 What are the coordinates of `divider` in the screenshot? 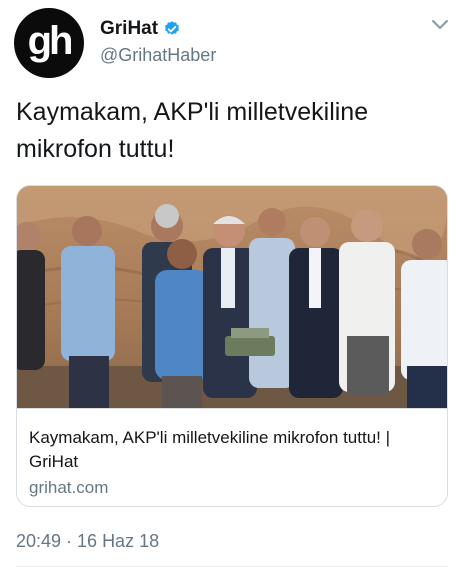 It's located at (232, 566).